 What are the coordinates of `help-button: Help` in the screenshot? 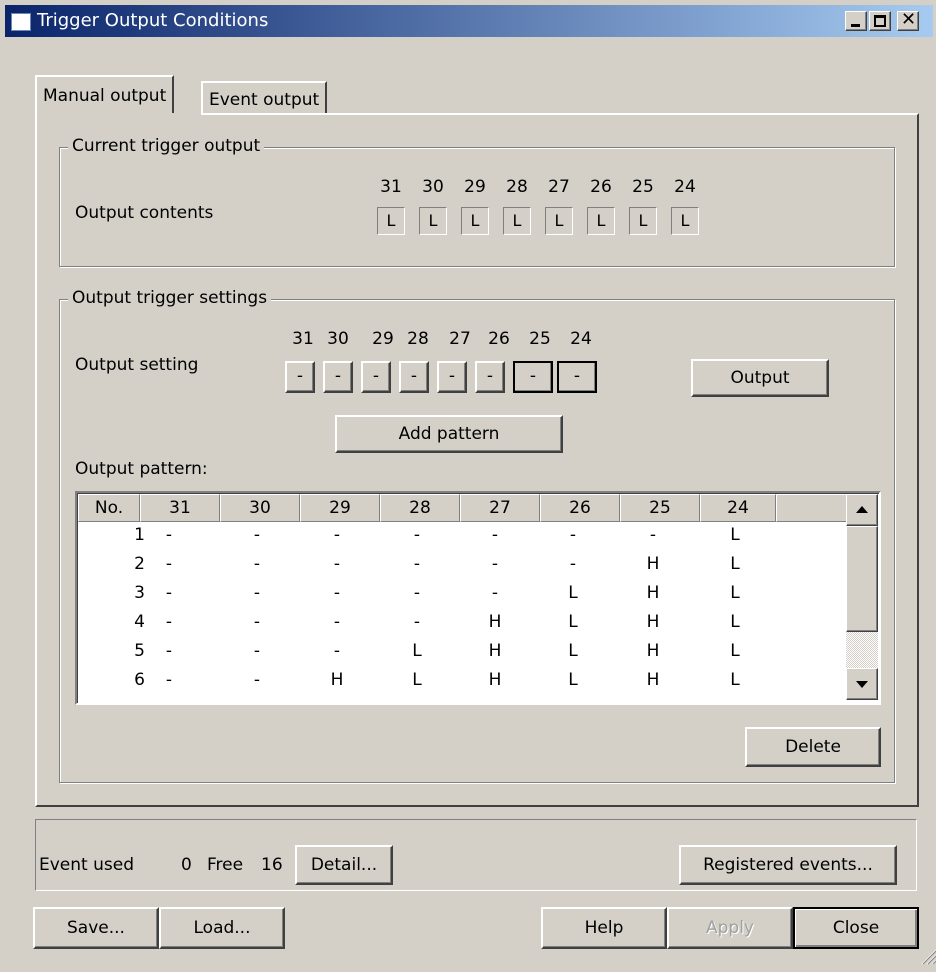 It's located at (604, 928).